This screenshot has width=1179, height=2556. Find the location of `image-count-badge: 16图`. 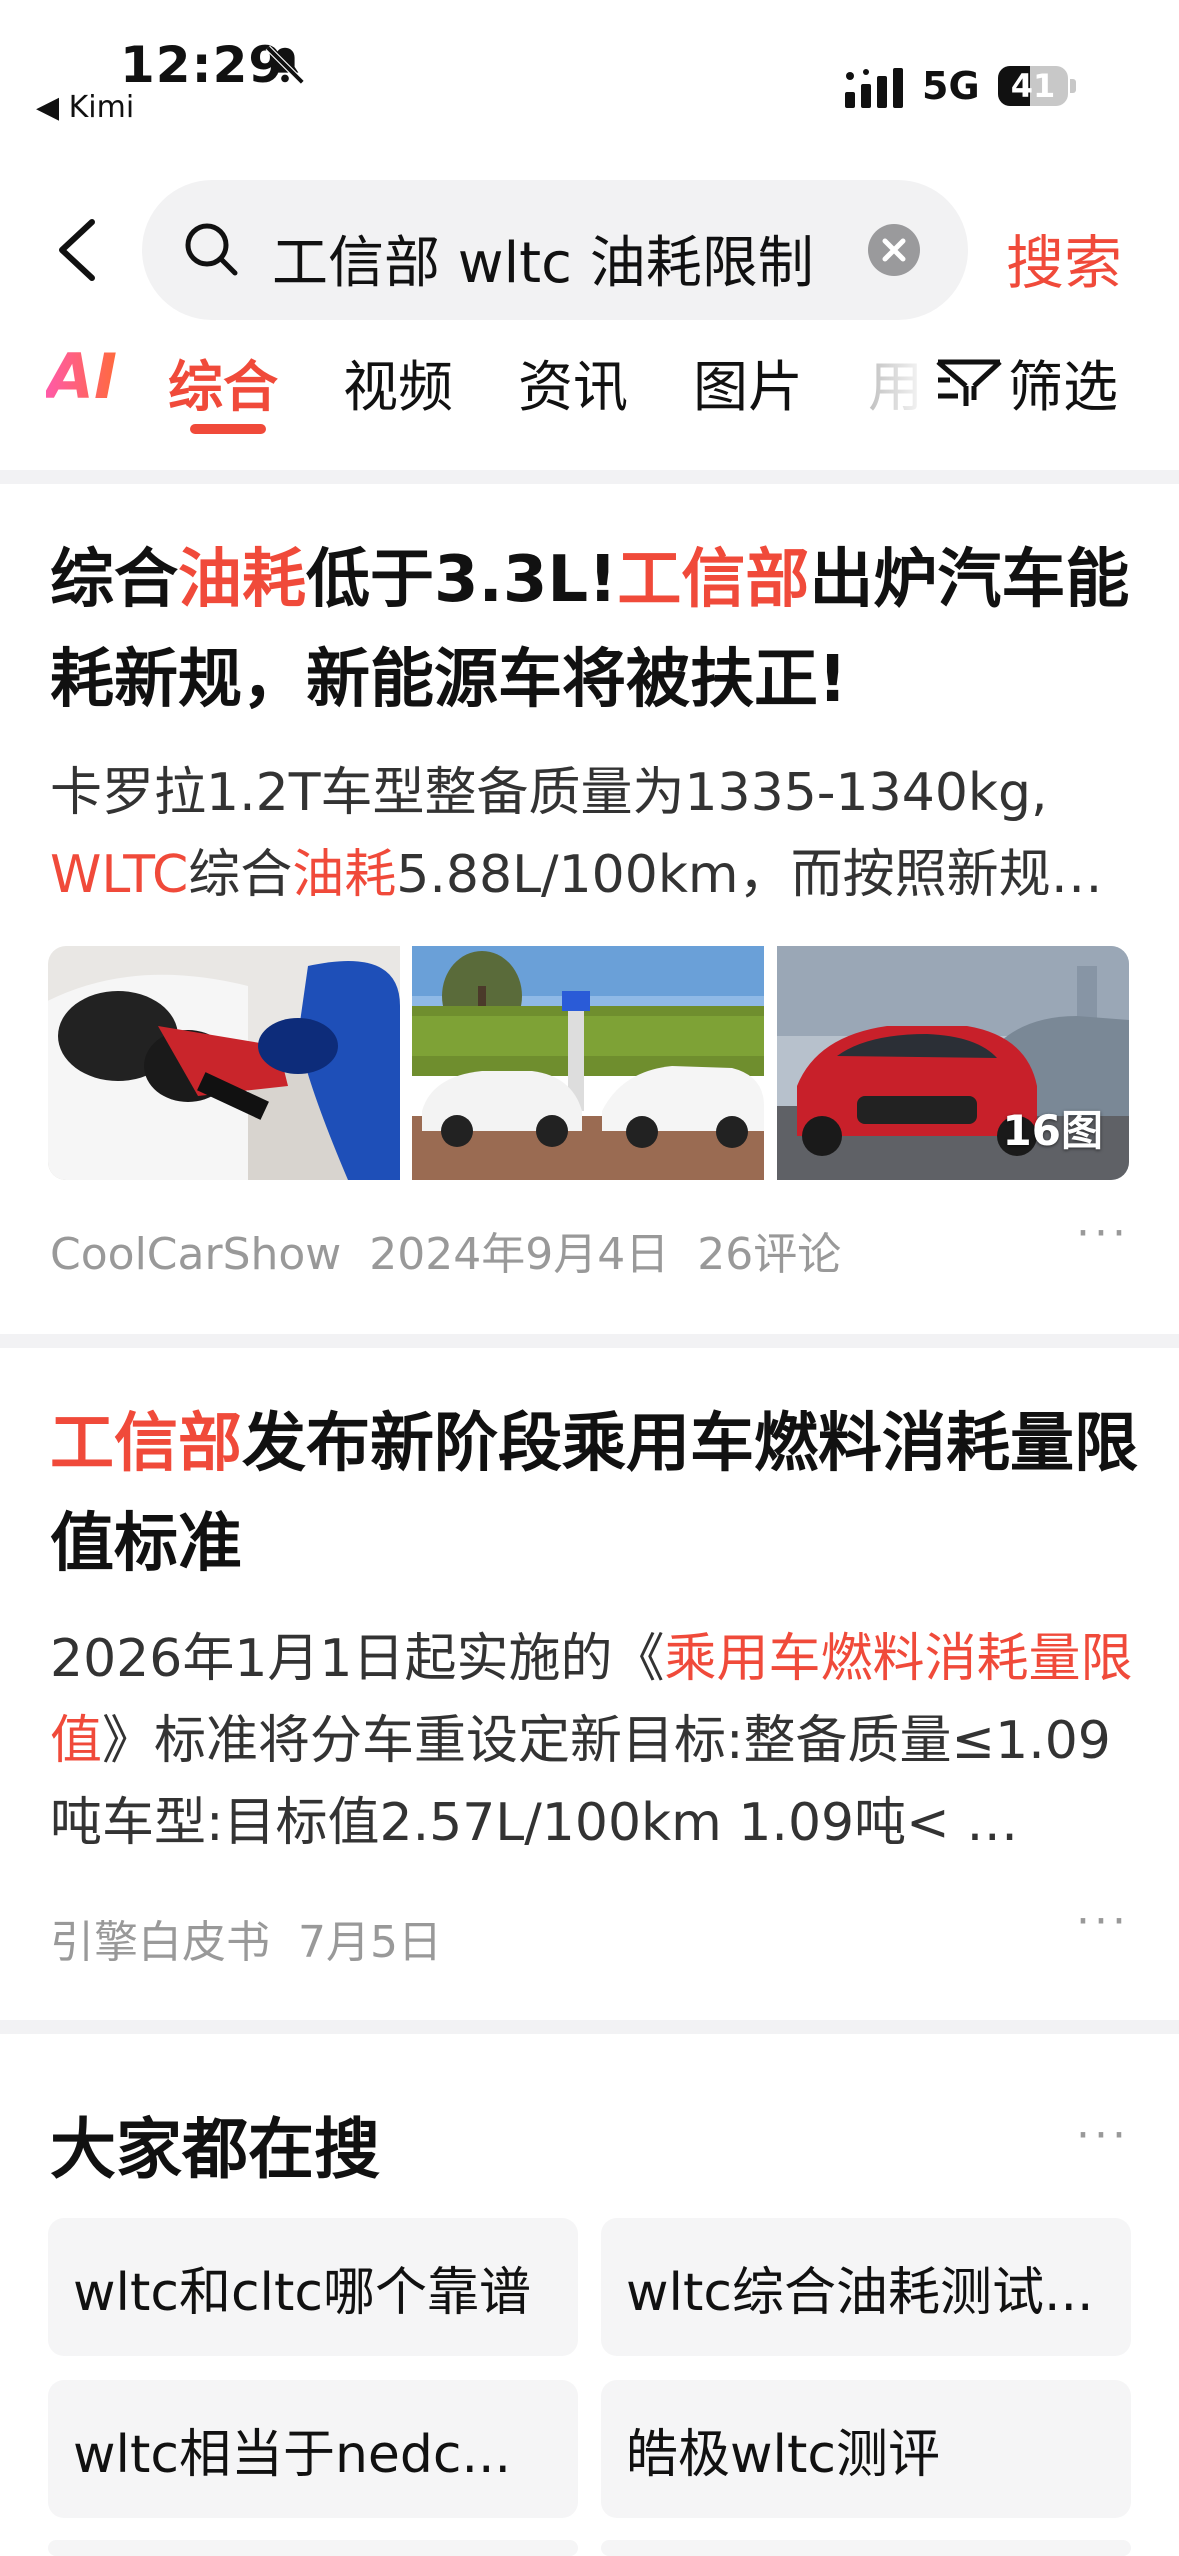

image-count-badge: 16图 is located at coordinates (1052, 1130).